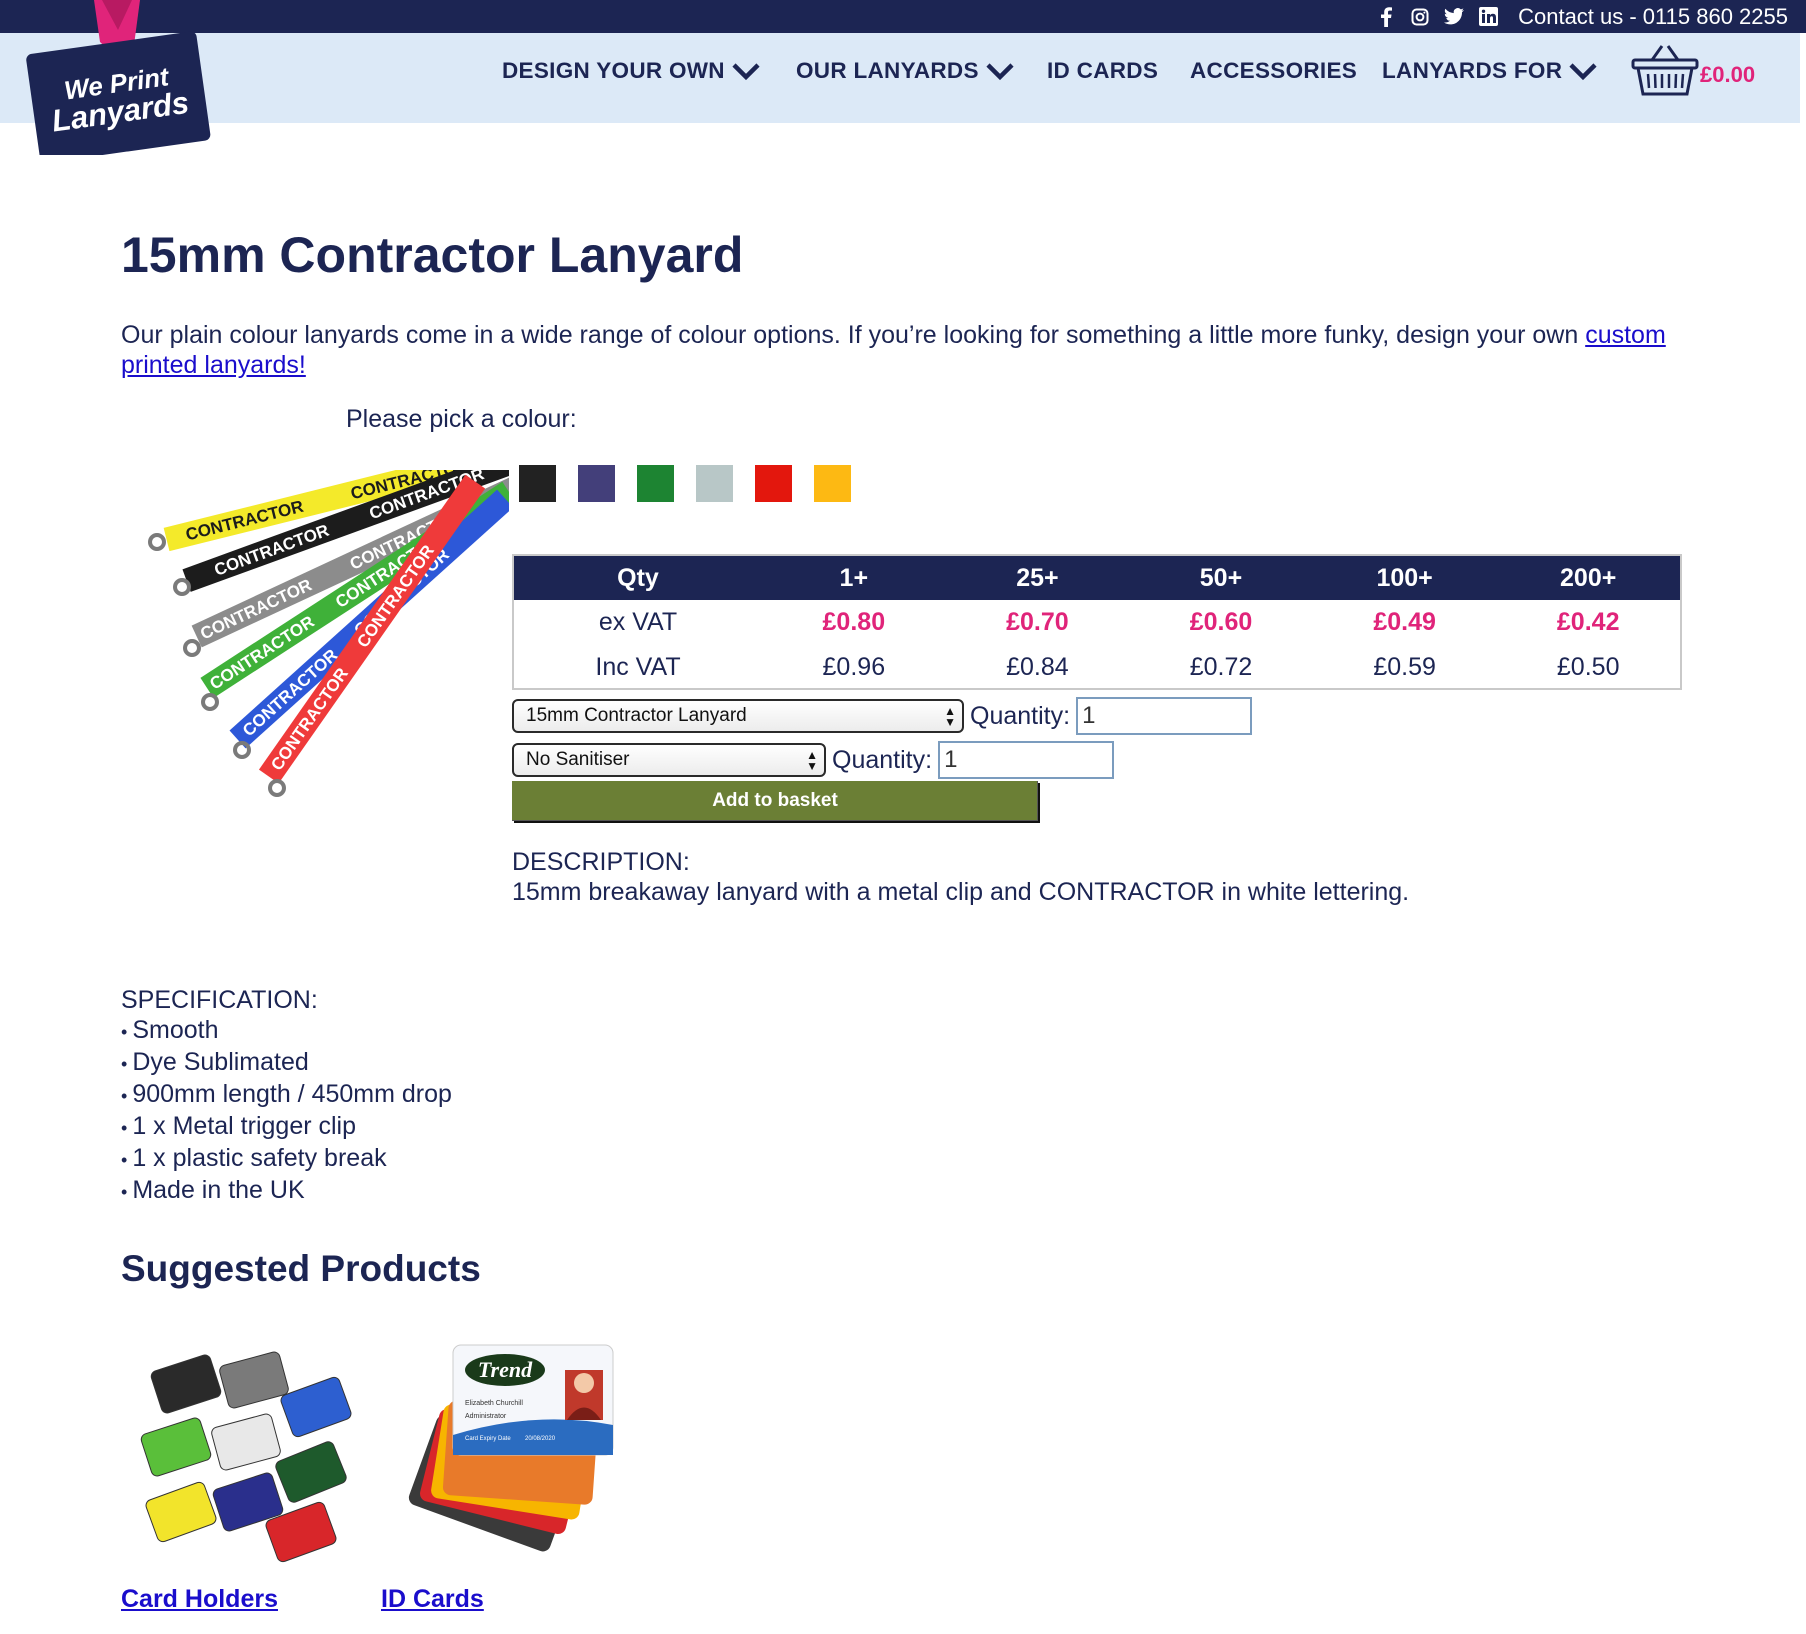 The image size is (1806, 1634). Describe the element at coordinates (494, 1403) in the screenshot. I see `id-card-name: Elizabeth Churchill` at that location.